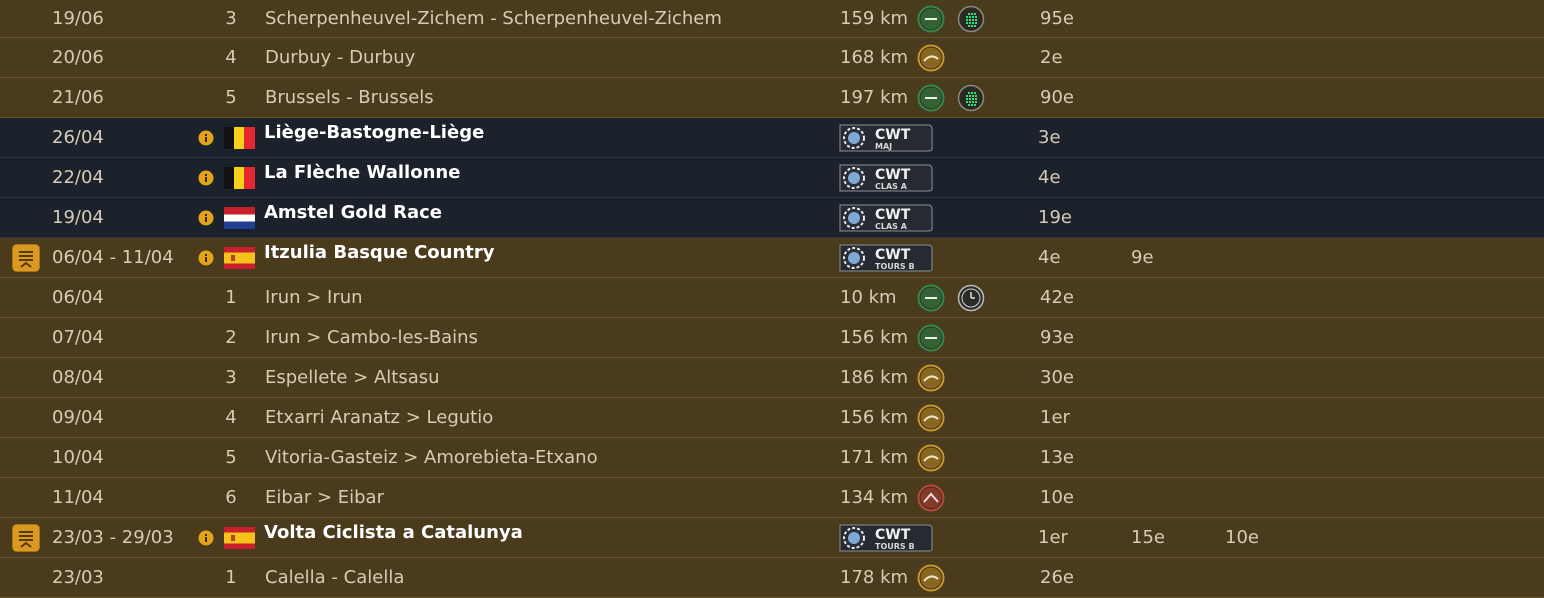  I want to click on race-date: 06/04 - 11/04, so click(113, 257).